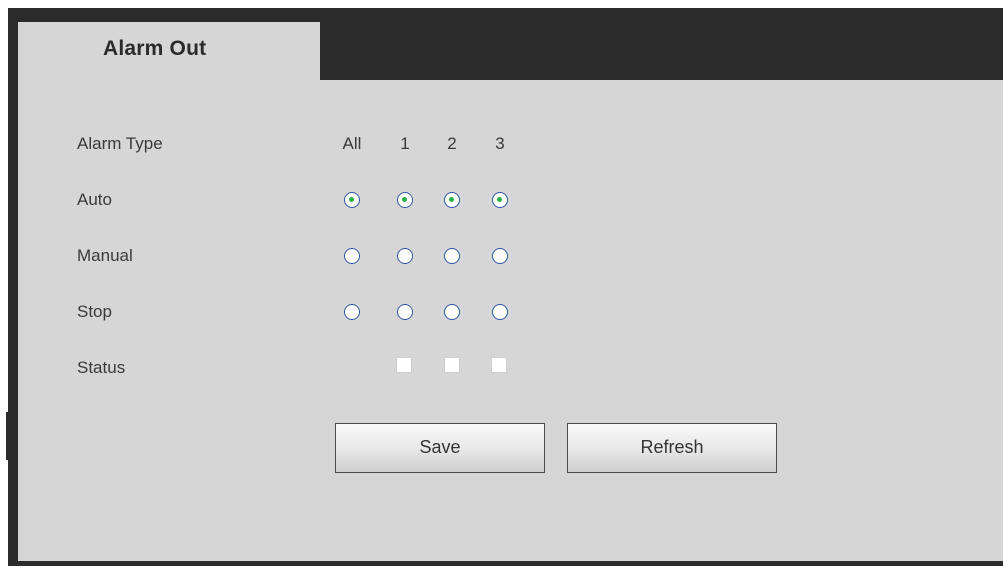  I want to click on manual-label: Manual, so click(105, 255).